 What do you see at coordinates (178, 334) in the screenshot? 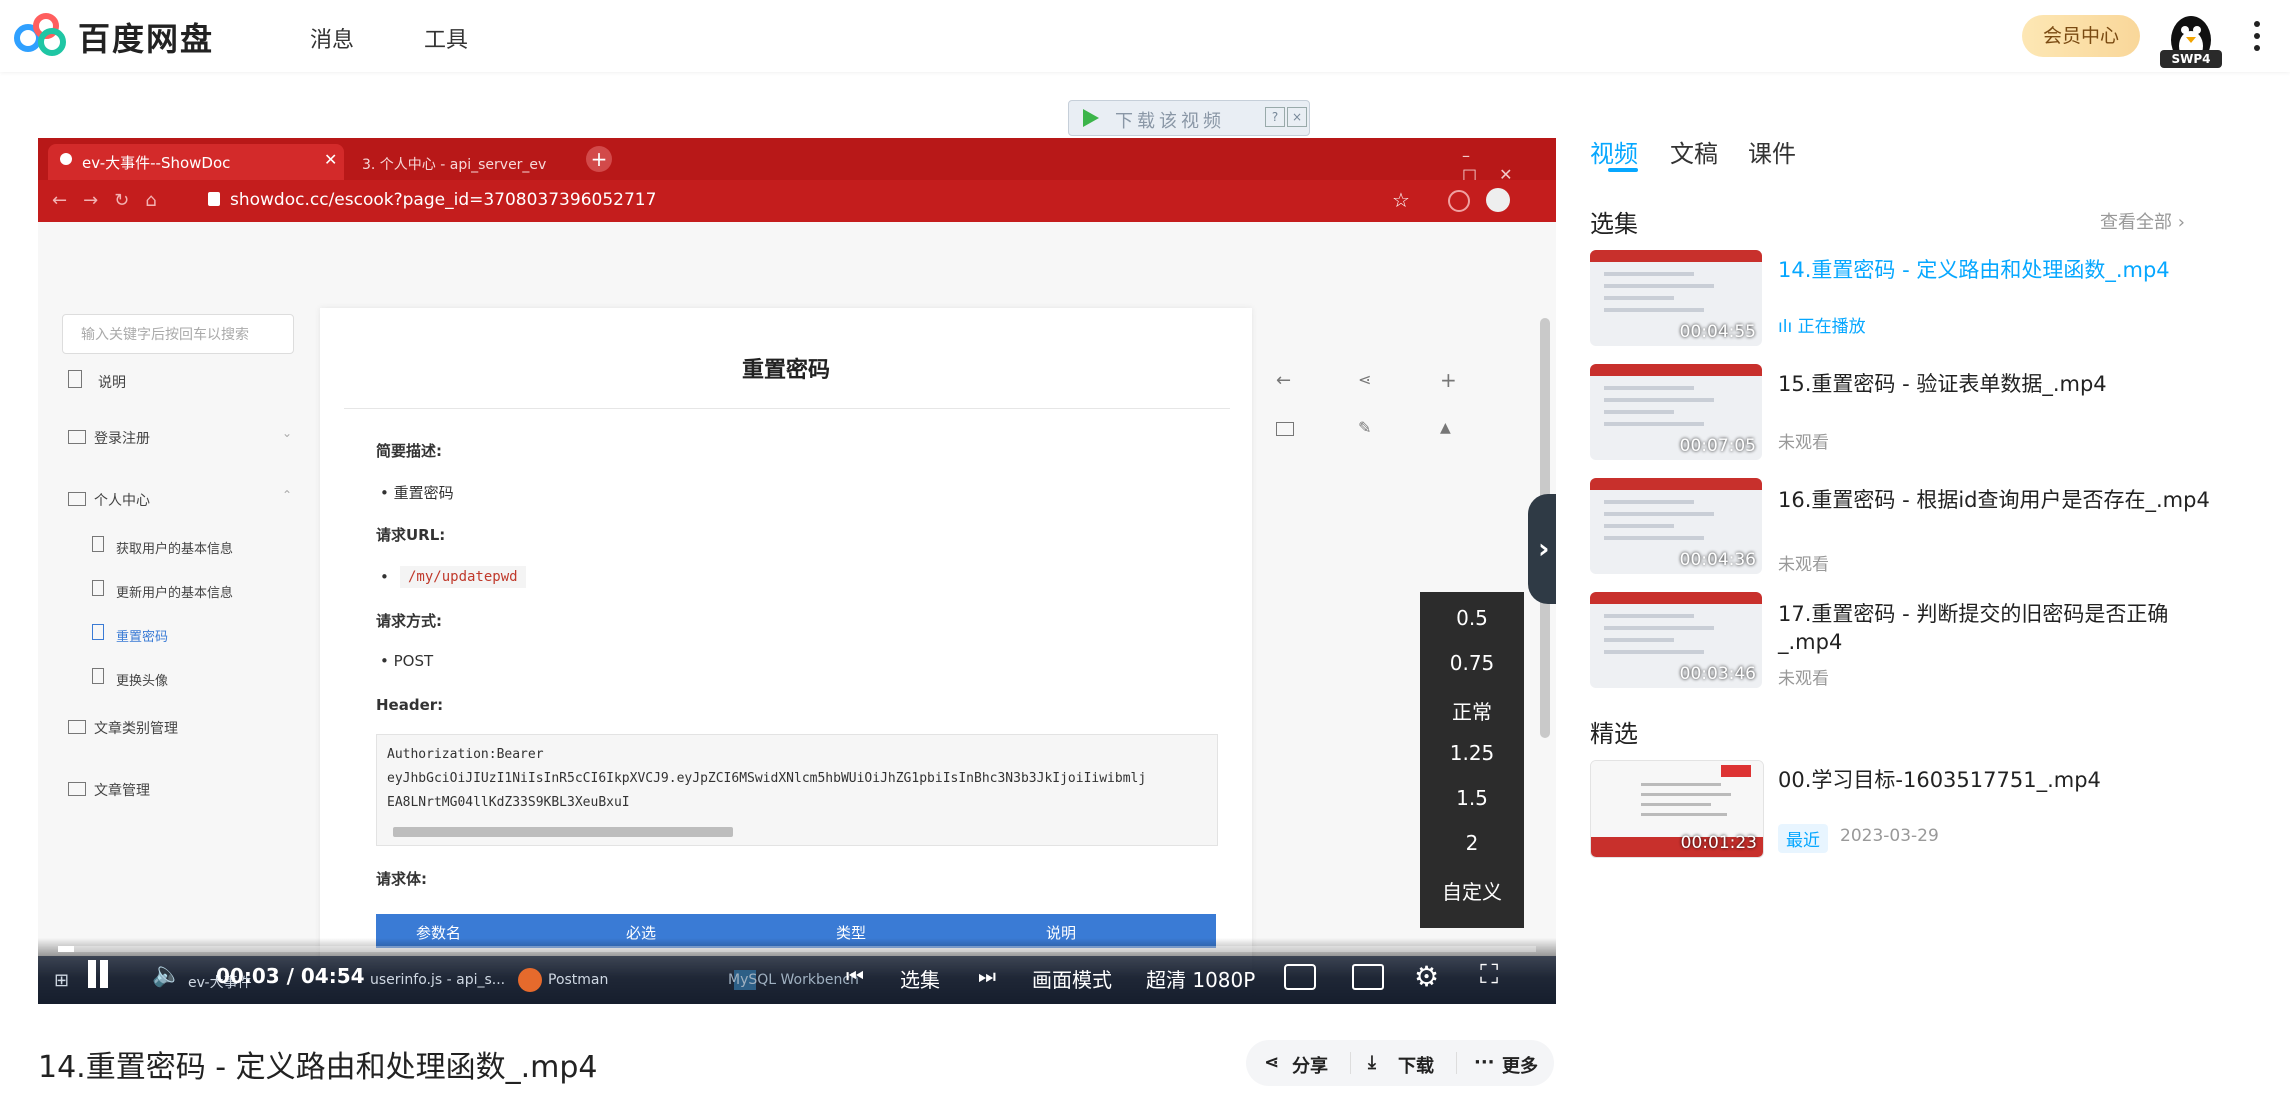
I see `doc-search-input: 输入关键字后按回车以搜索` at bounding box center [178, 334].